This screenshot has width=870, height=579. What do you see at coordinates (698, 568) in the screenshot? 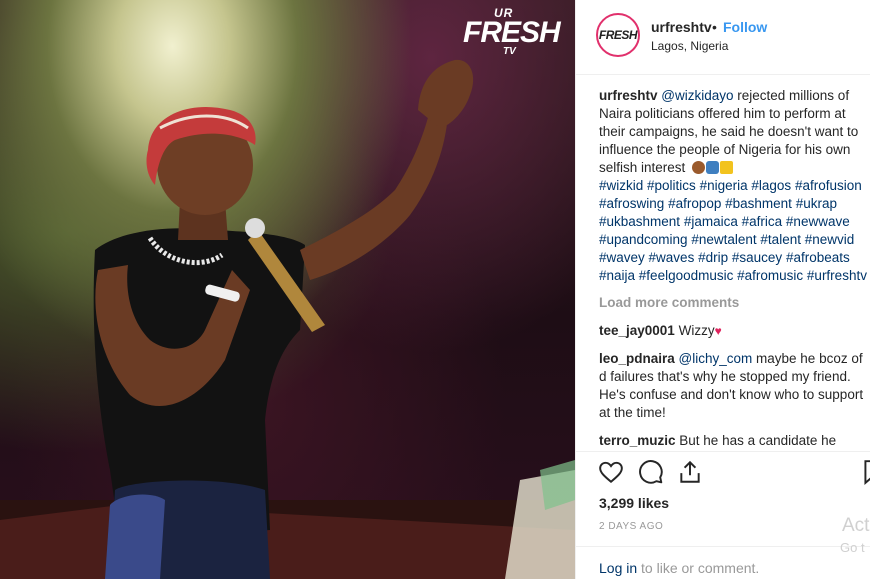
I see `login-rest-text: to like or comment.` at bounding box center [698, 568].